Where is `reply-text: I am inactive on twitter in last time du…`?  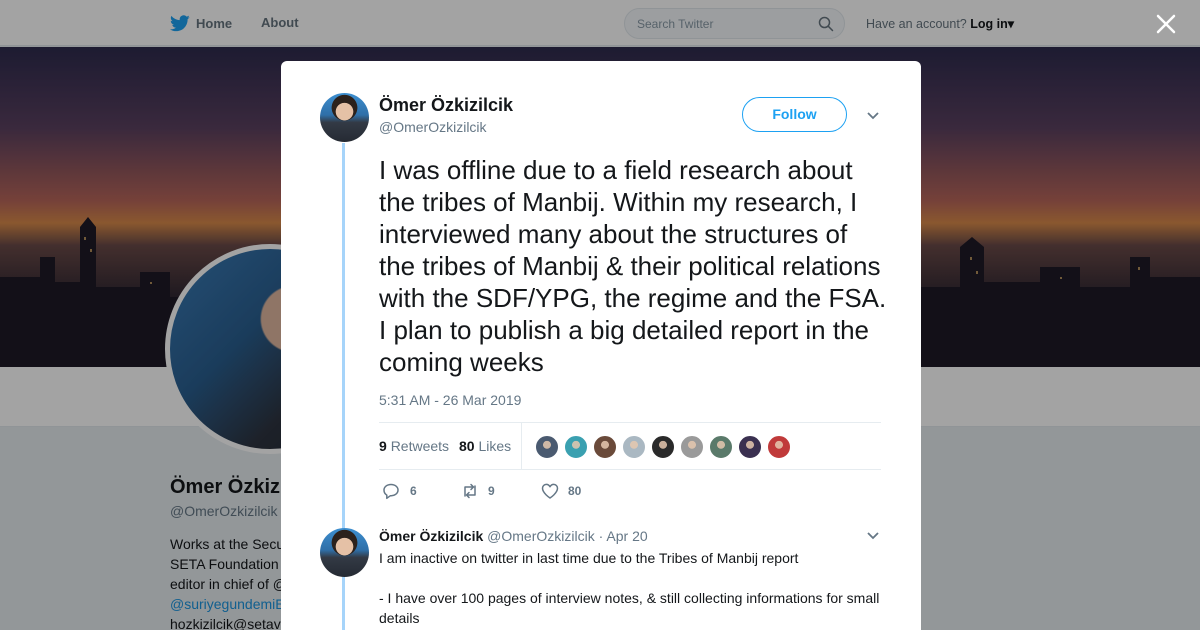 reply-text: I am inactive on twitter in last time du… is located at coordinates (634, 589).